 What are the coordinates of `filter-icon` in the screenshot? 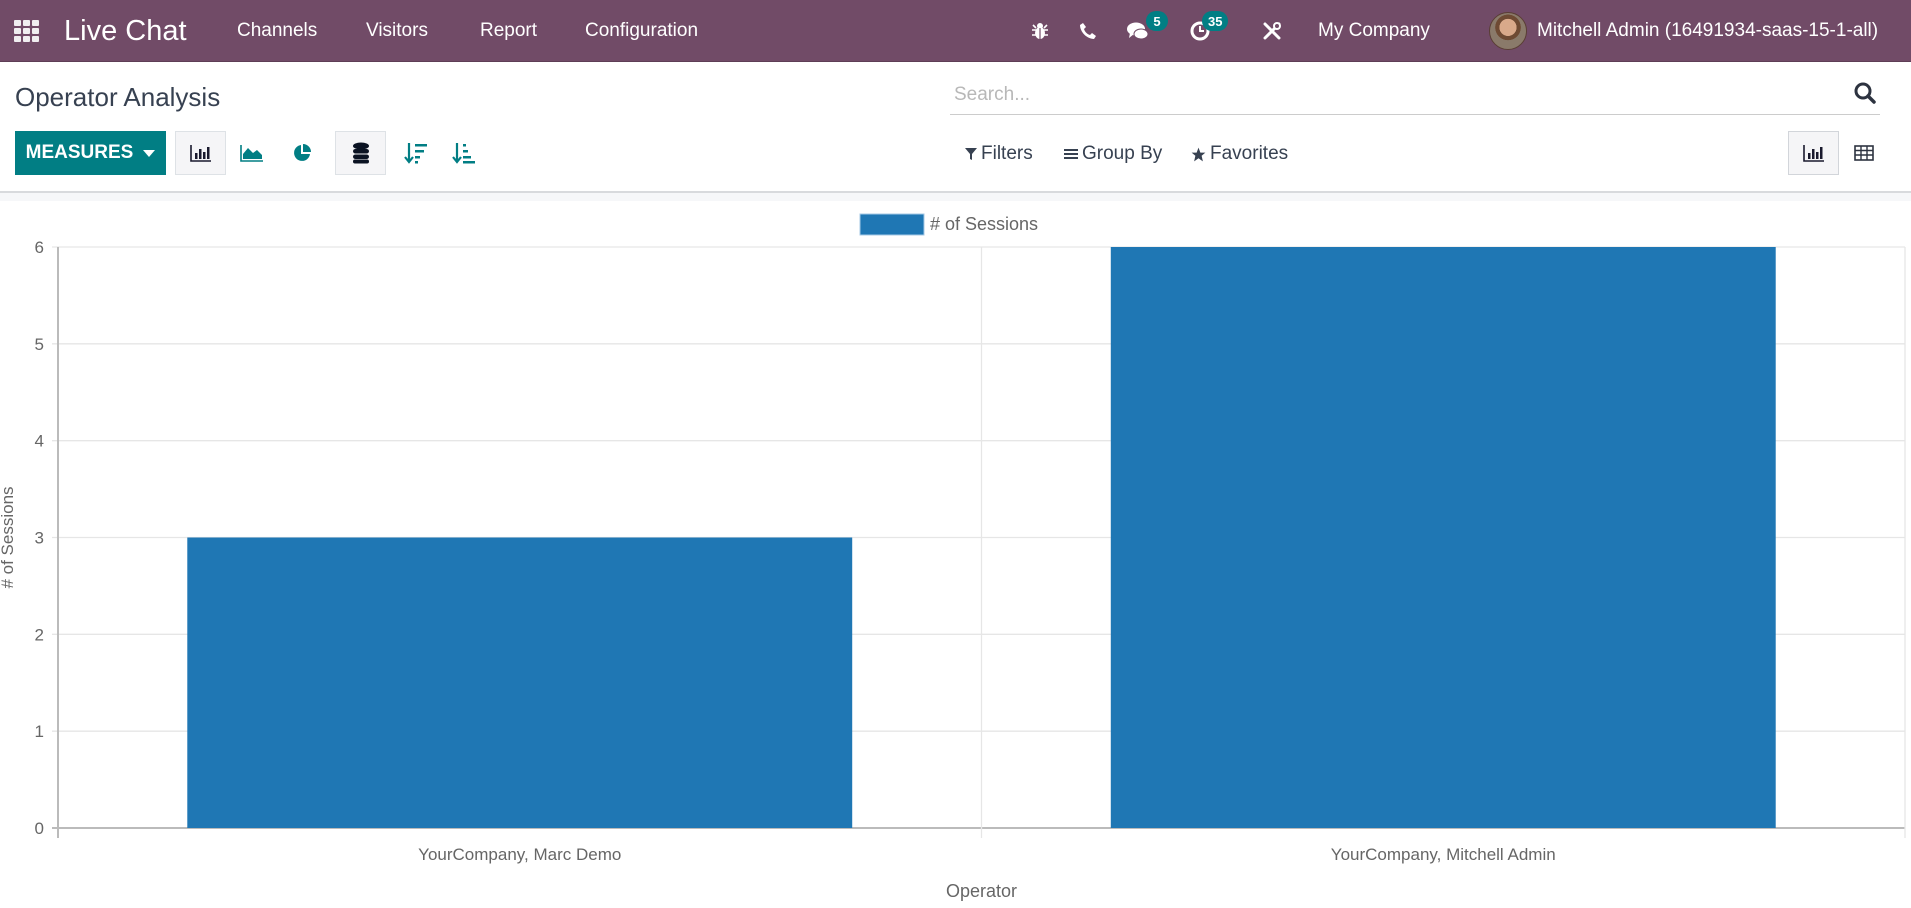 It's located at (971, 154).